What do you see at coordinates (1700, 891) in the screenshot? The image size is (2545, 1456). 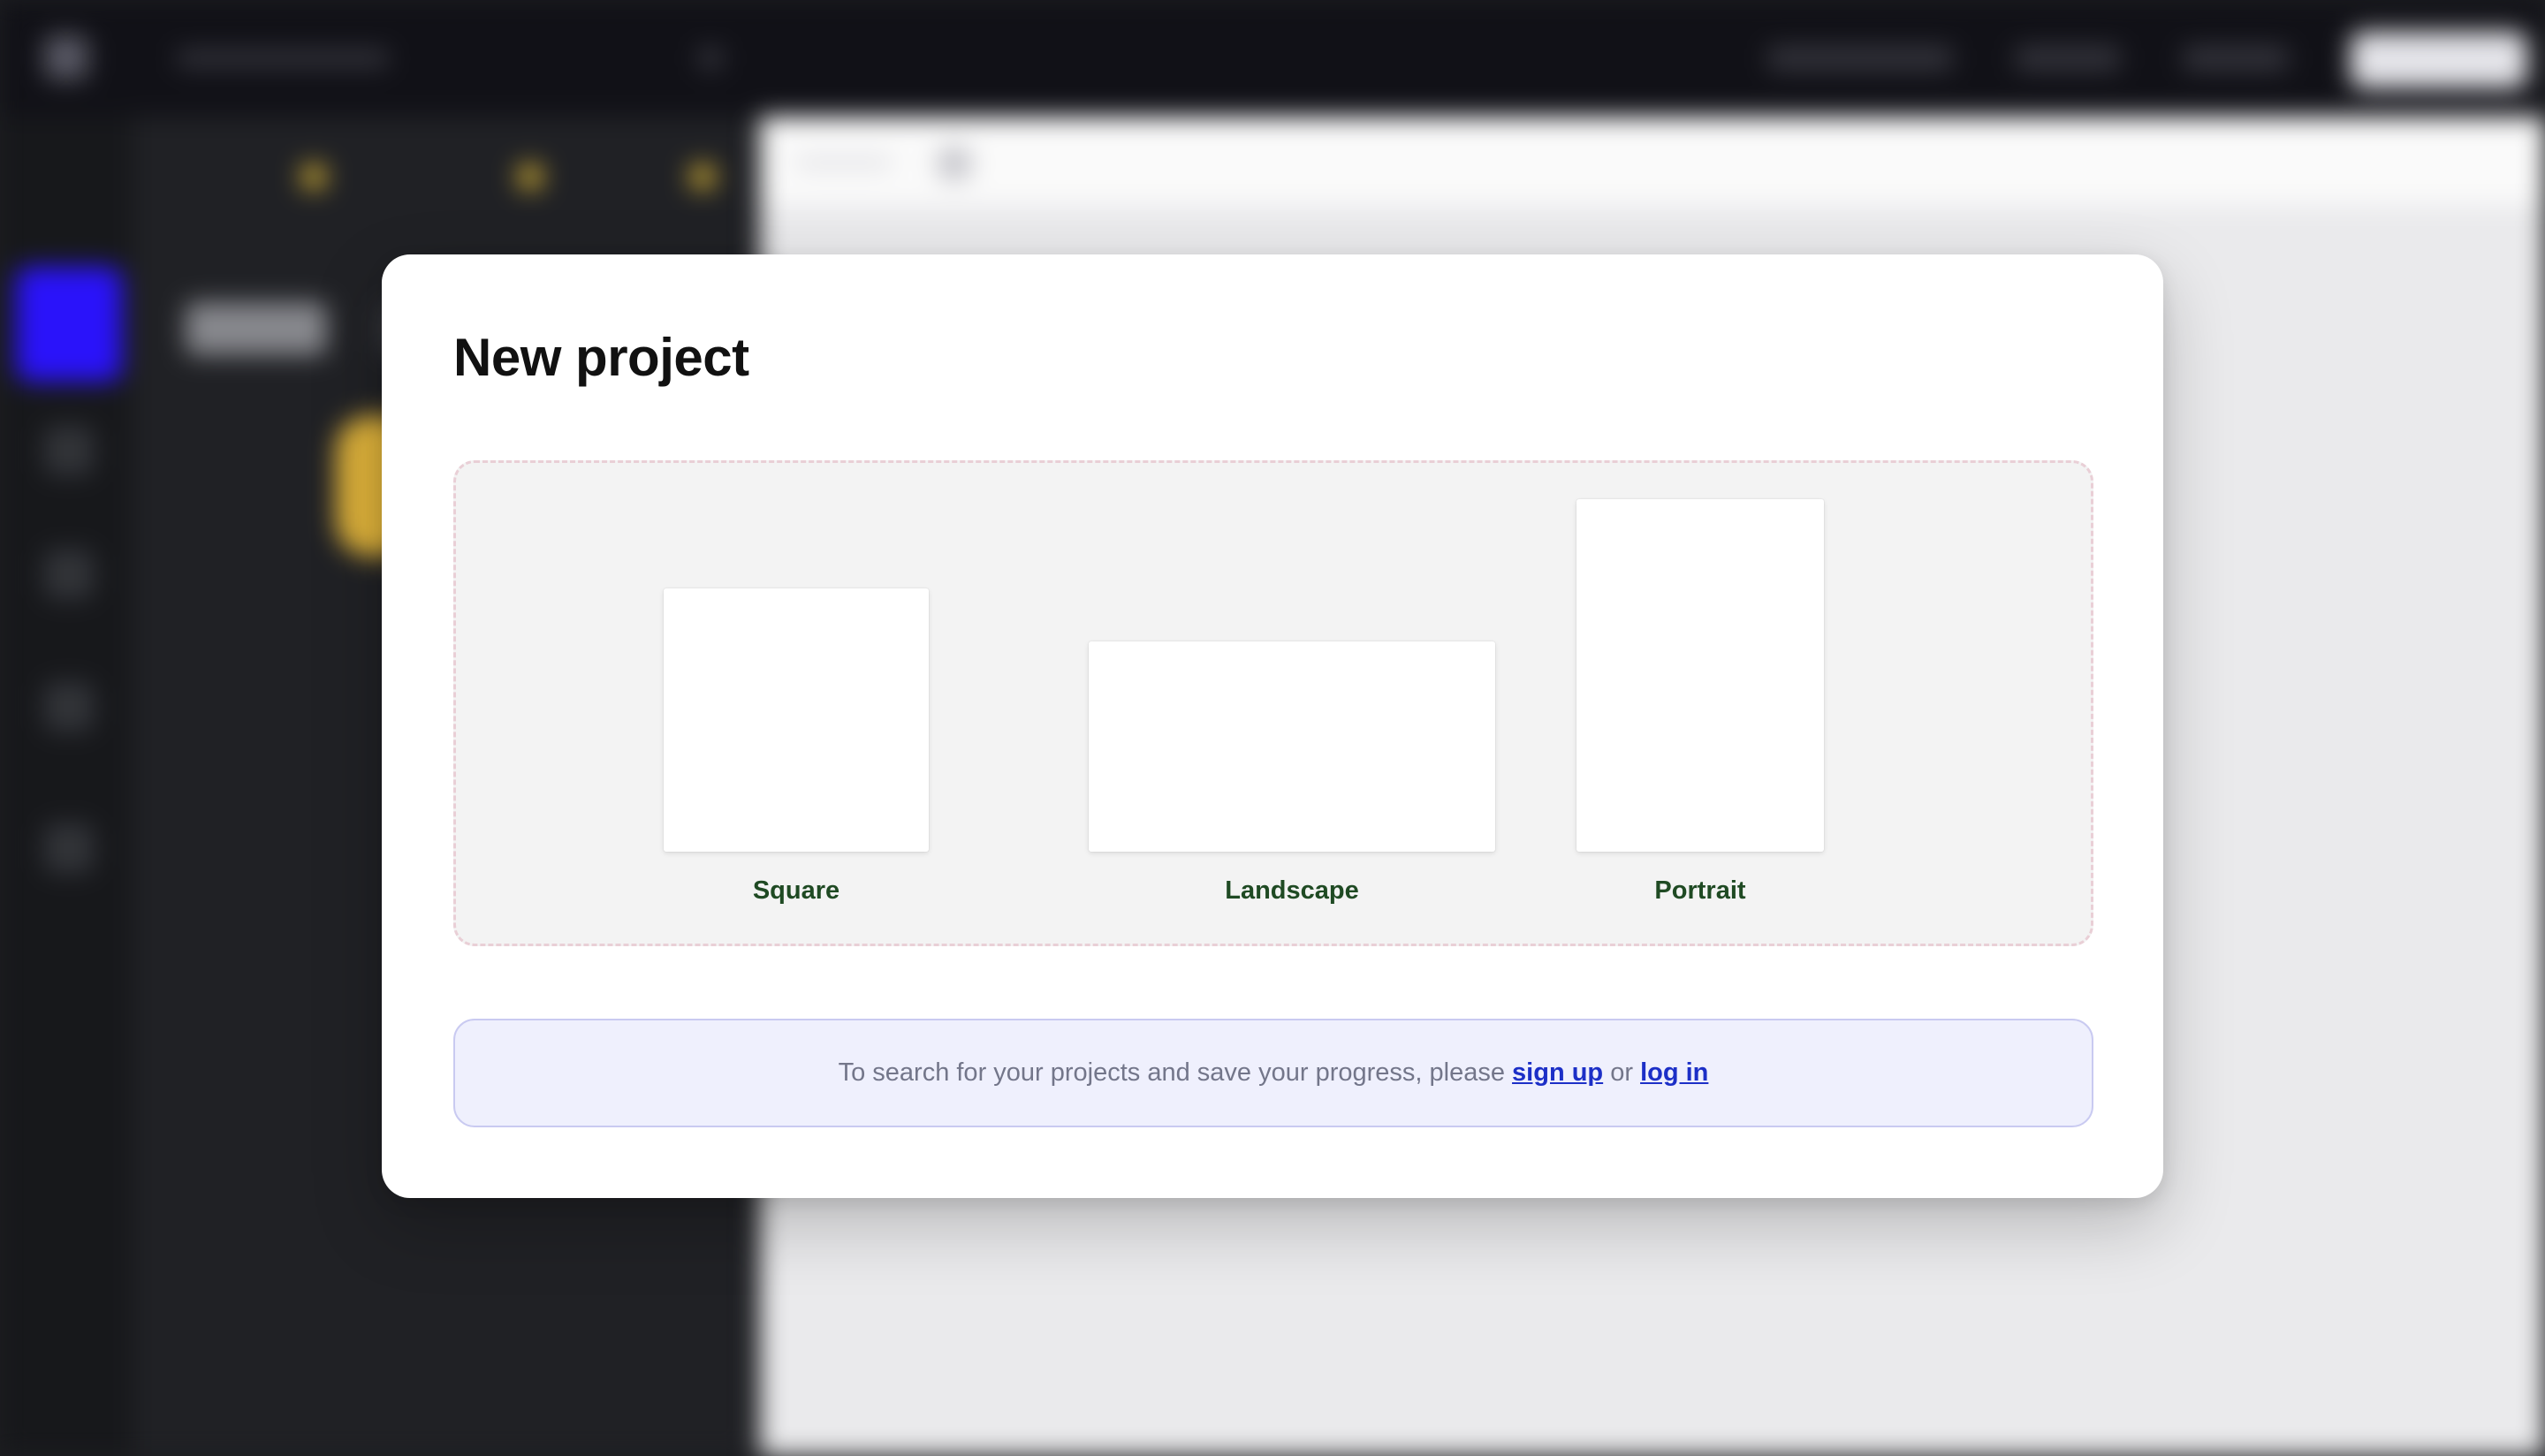 I see `format-label: Portrait` at bounding box center [1700, 891].